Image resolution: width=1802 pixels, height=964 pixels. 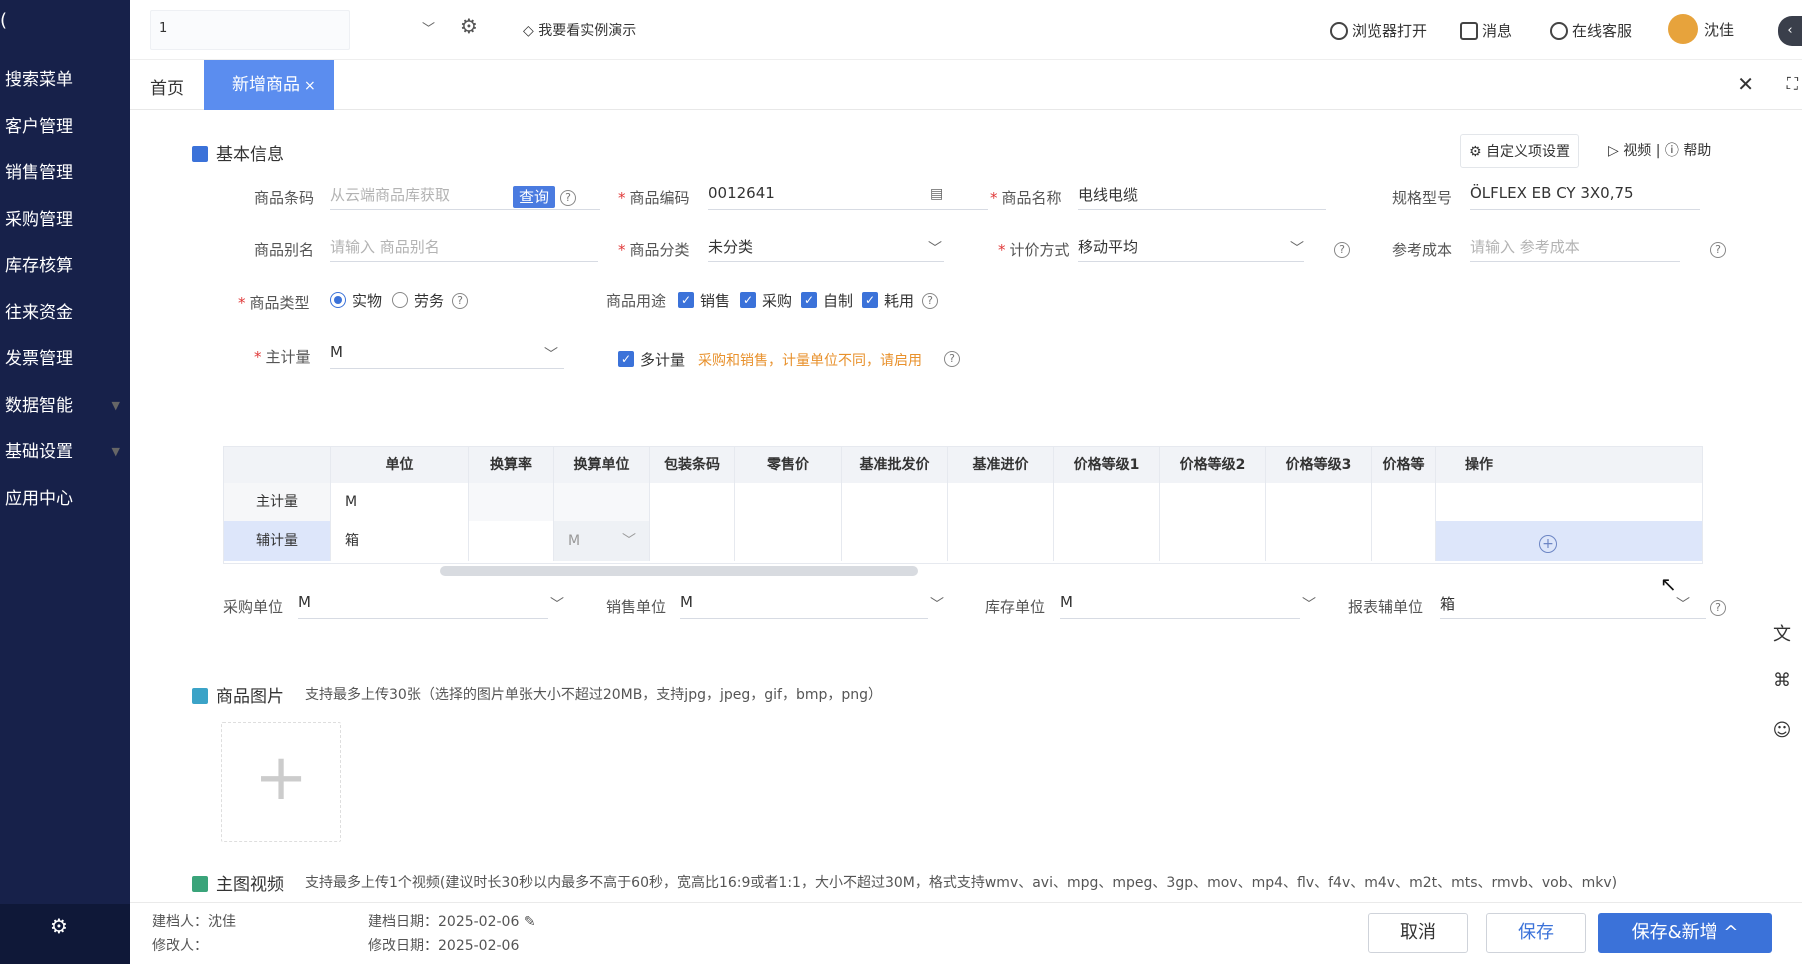 What do you see at coordinates (65, 132) in the screenshot?
I see `sidebar-item-customers: 客户管理` at bounding box center [65, 132].